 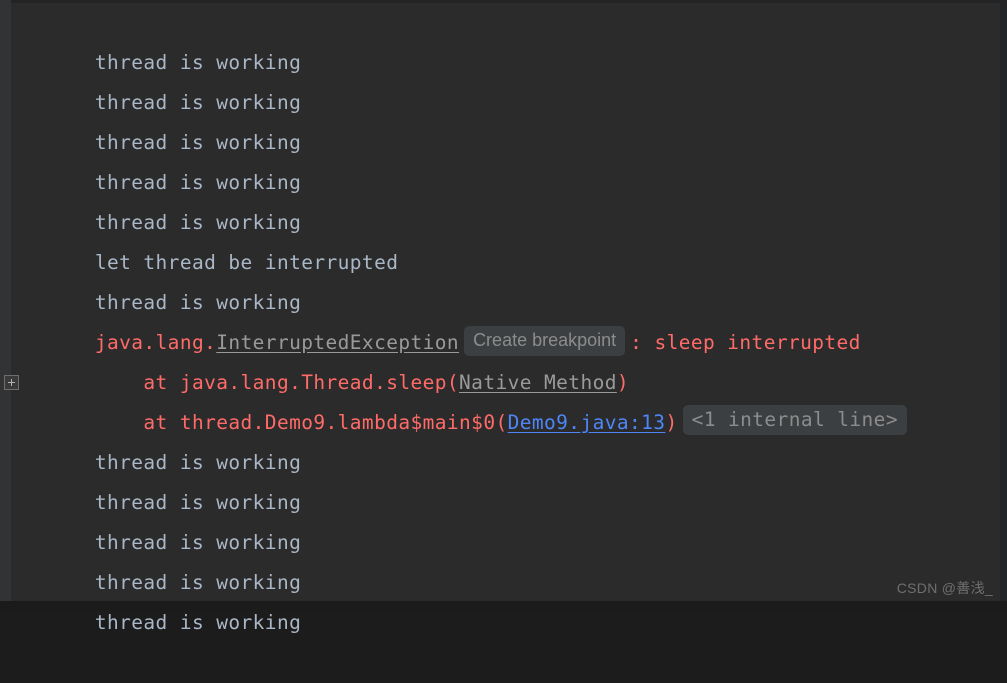 What do you see at coordinates (503, 238) in the screenshot?
I see `console-line-output: let thread be interrupted` at bounding box center [503, 238].